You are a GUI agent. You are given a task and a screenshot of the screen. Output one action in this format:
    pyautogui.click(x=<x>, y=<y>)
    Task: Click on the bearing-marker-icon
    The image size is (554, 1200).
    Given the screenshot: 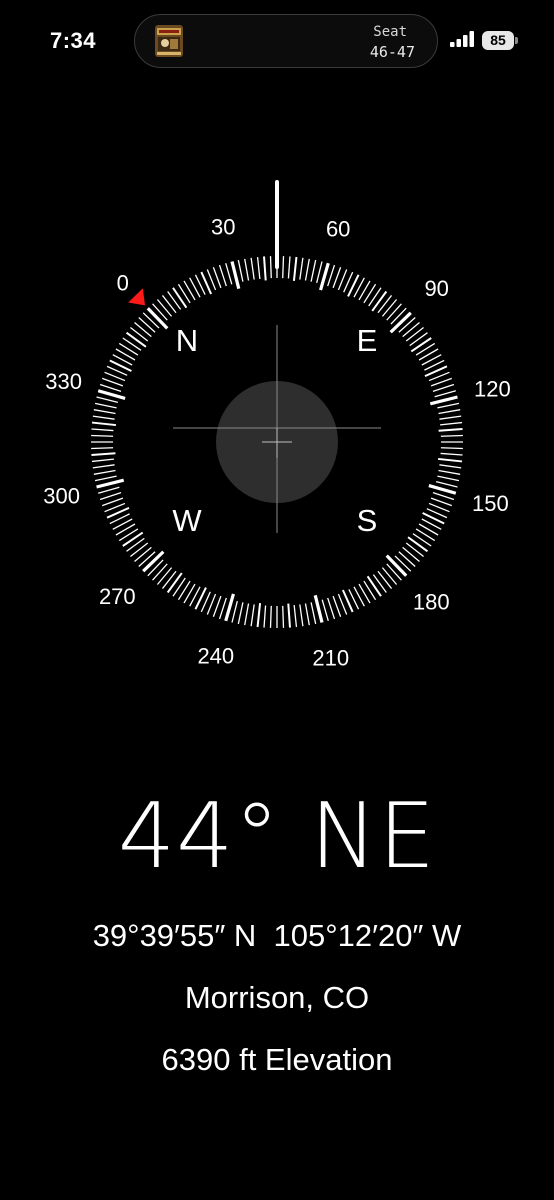 What is the action you would take?
    pyautogui.click(x=137, y=297)
    